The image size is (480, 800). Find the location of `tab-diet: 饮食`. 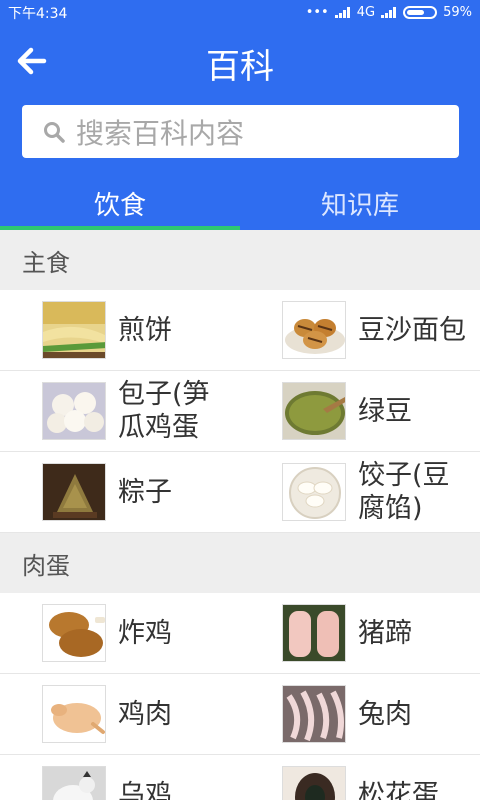

tab-diet: 饮食 is located at coordinates (120, 203).